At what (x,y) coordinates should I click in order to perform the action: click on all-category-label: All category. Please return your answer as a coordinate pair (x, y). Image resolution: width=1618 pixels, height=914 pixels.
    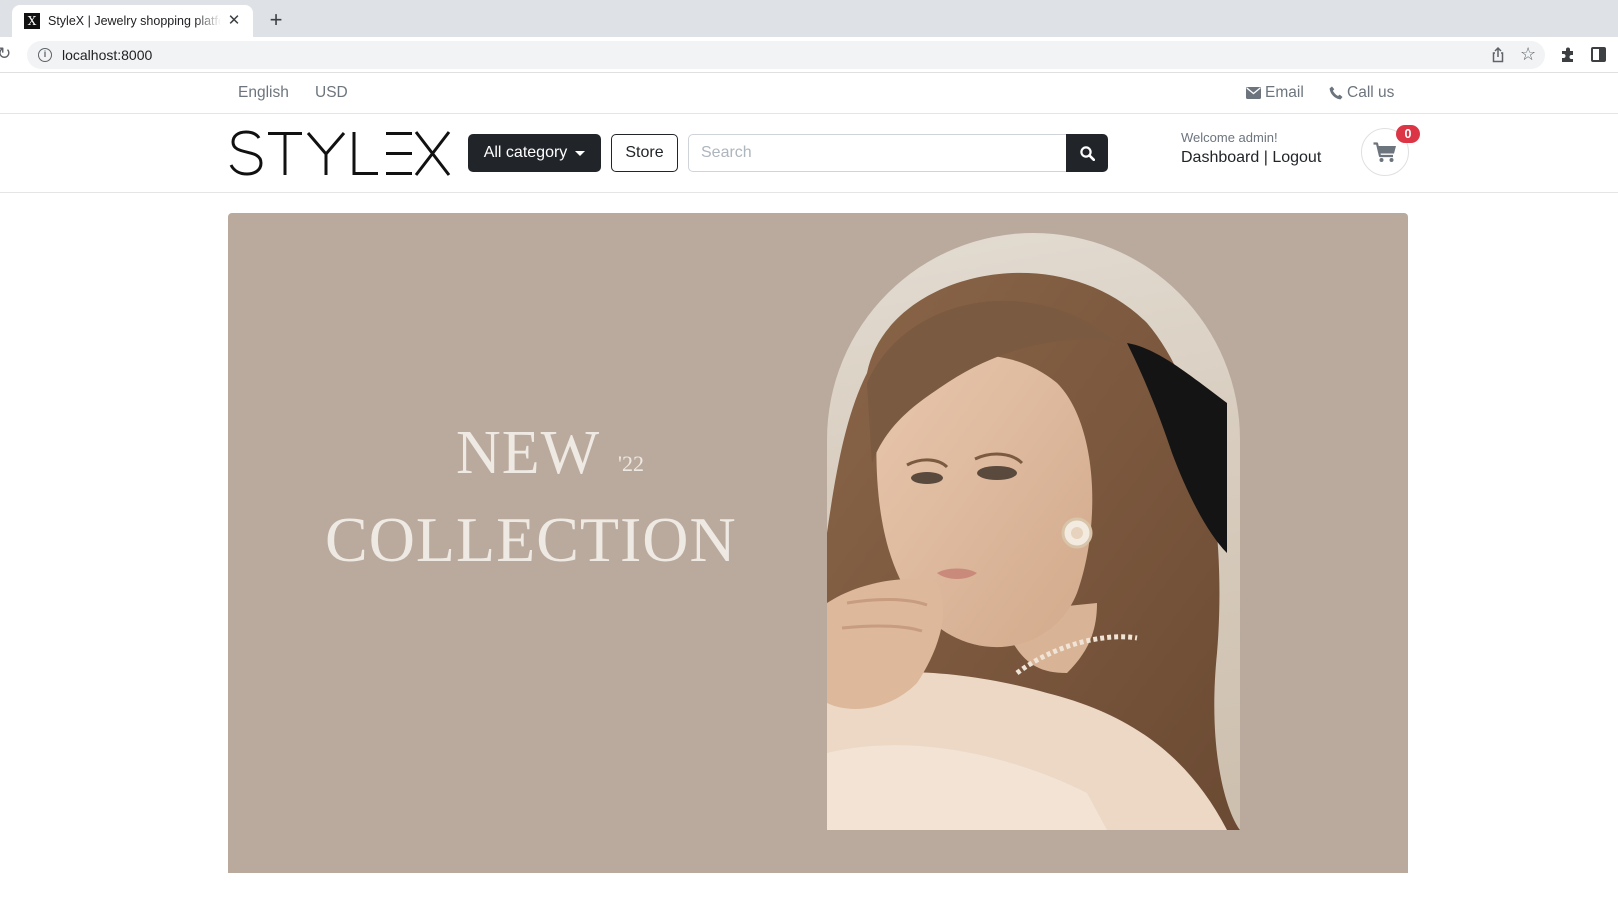
    Looking at the image, I should click on (525, 152).